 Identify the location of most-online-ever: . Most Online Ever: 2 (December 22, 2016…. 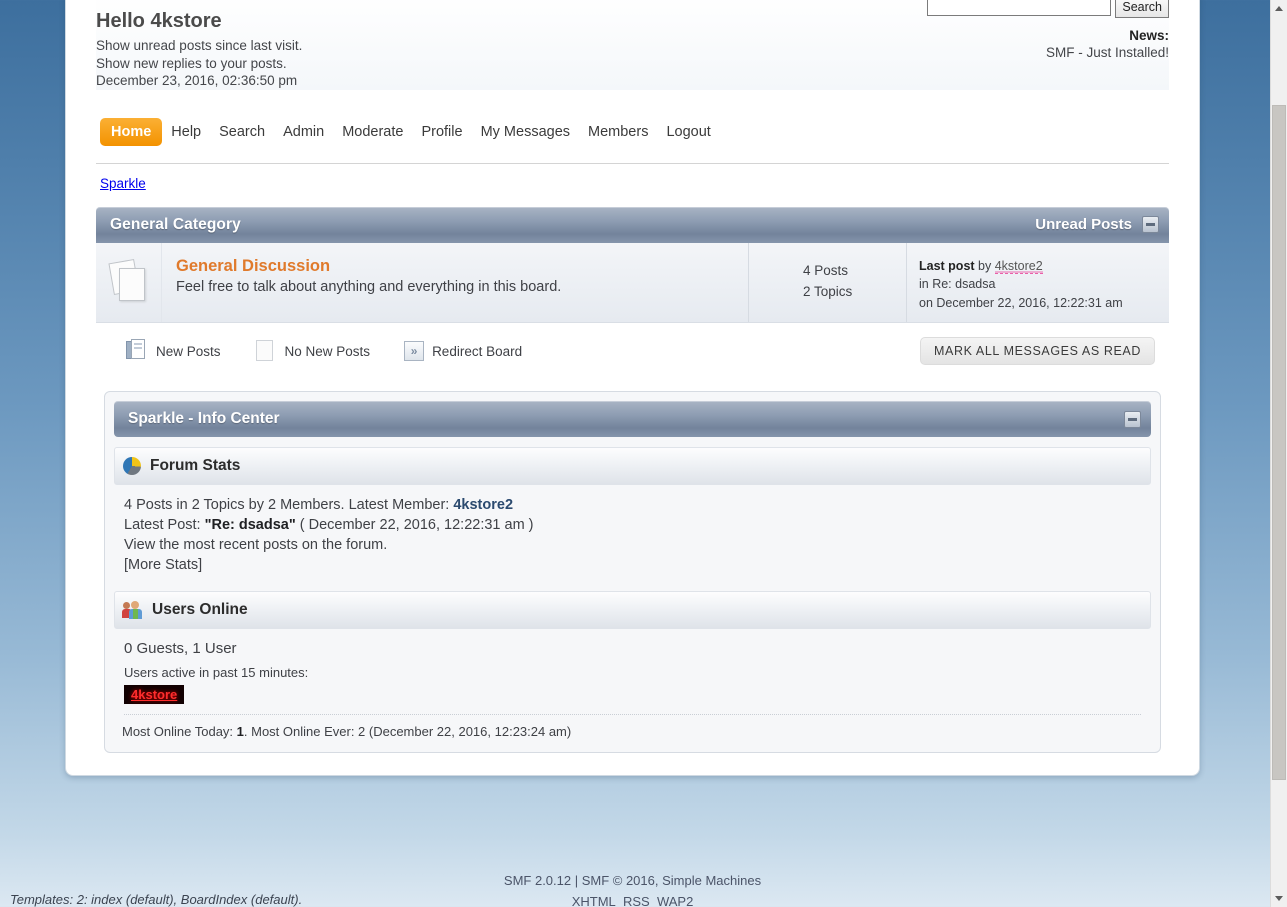
(407, 731).